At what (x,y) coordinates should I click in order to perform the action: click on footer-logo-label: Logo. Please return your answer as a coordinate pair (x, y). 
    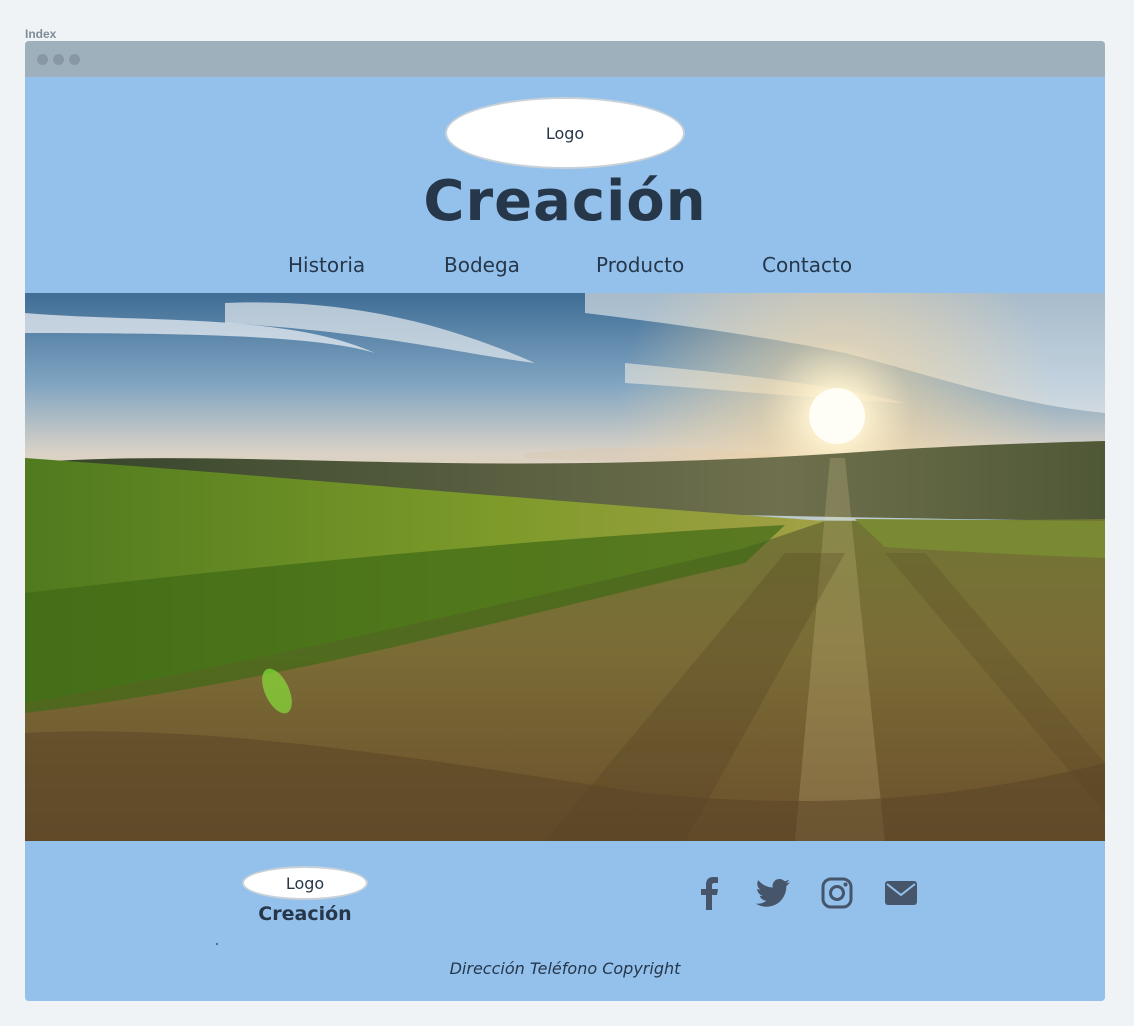
    Looking at the image, I should click on (305, 883).